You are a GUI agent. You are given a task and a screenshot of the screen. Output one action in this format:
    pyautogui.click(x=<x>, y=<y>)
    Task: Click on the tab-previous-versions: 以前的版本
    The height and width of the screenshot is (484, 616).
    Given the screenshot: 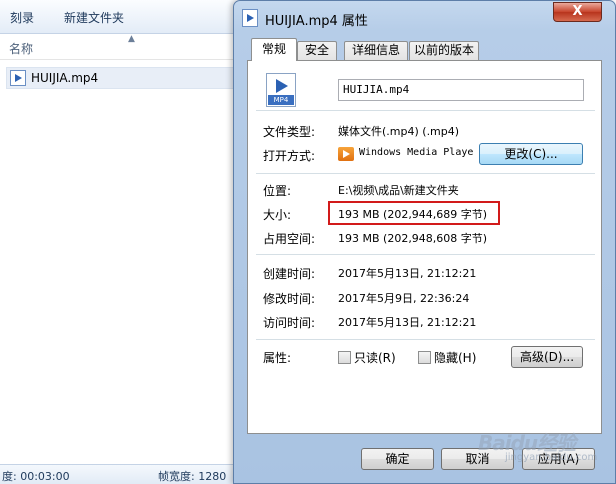 What is the action you would take?
    pyautogui.click(x=444, y=50)
    